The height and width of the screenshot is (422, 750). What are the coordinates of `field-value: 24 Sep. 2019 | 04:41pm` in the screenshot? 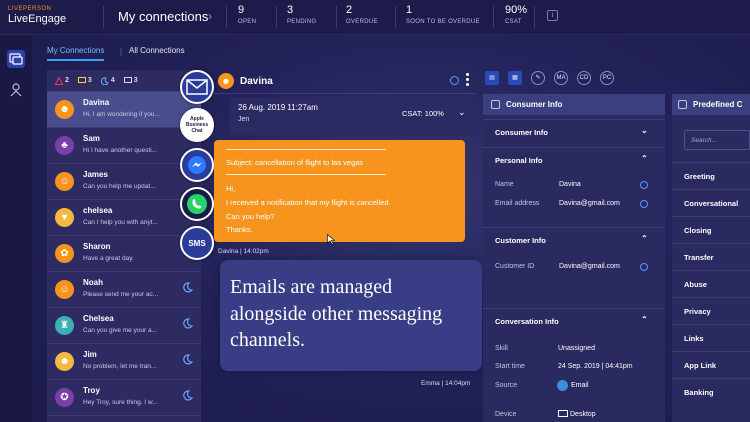 It's located at (595, 366).